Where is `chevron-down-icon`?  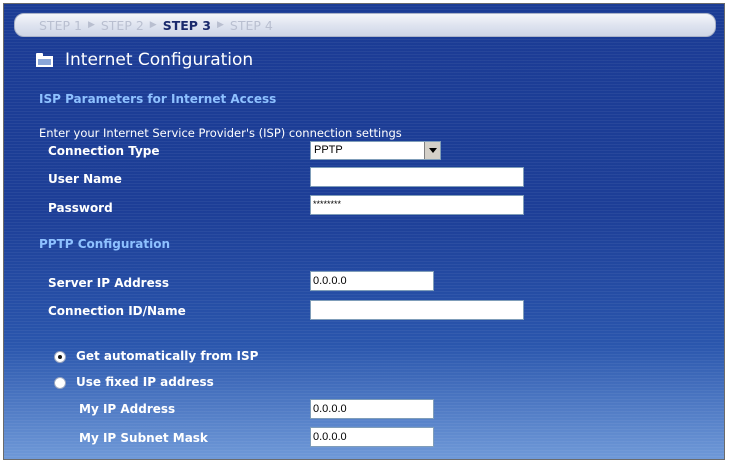
chevron-down-icon is located at coordinates (432, 150).